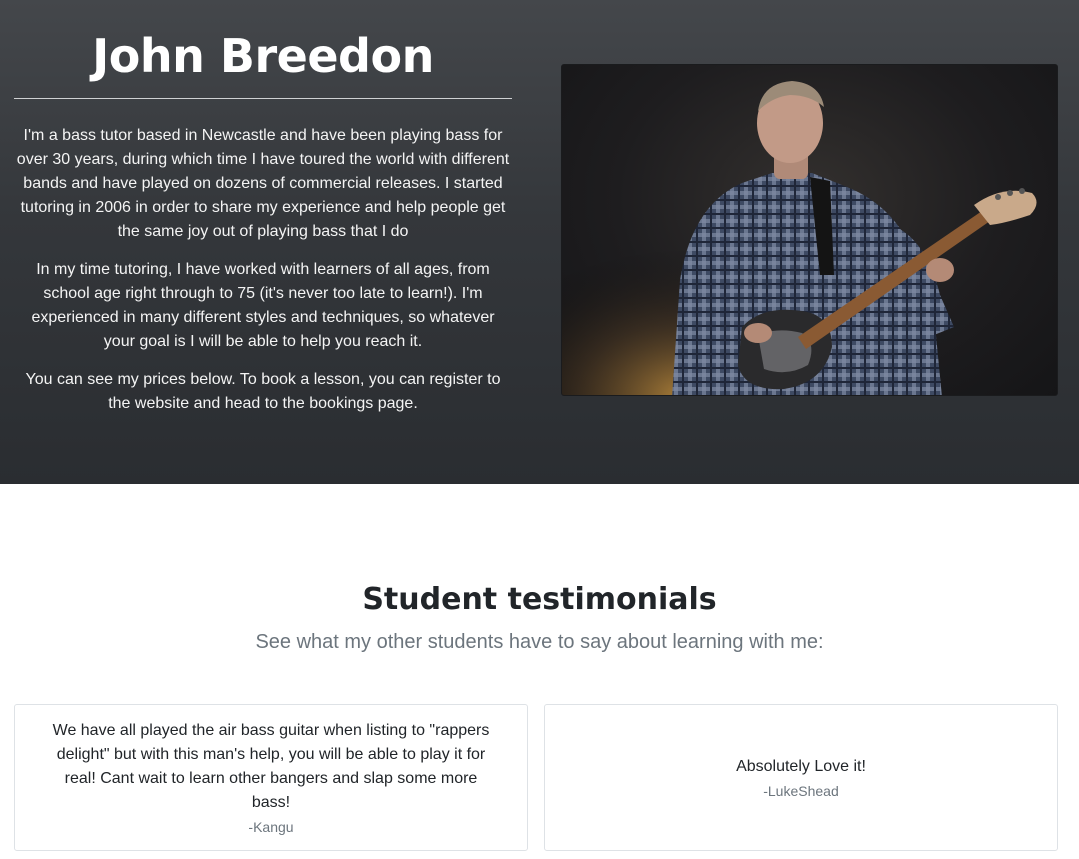 This screenshot has width=1079, height=859. I want to click on testimonial-quote: Absolutely Love it!, so click(801, 766).